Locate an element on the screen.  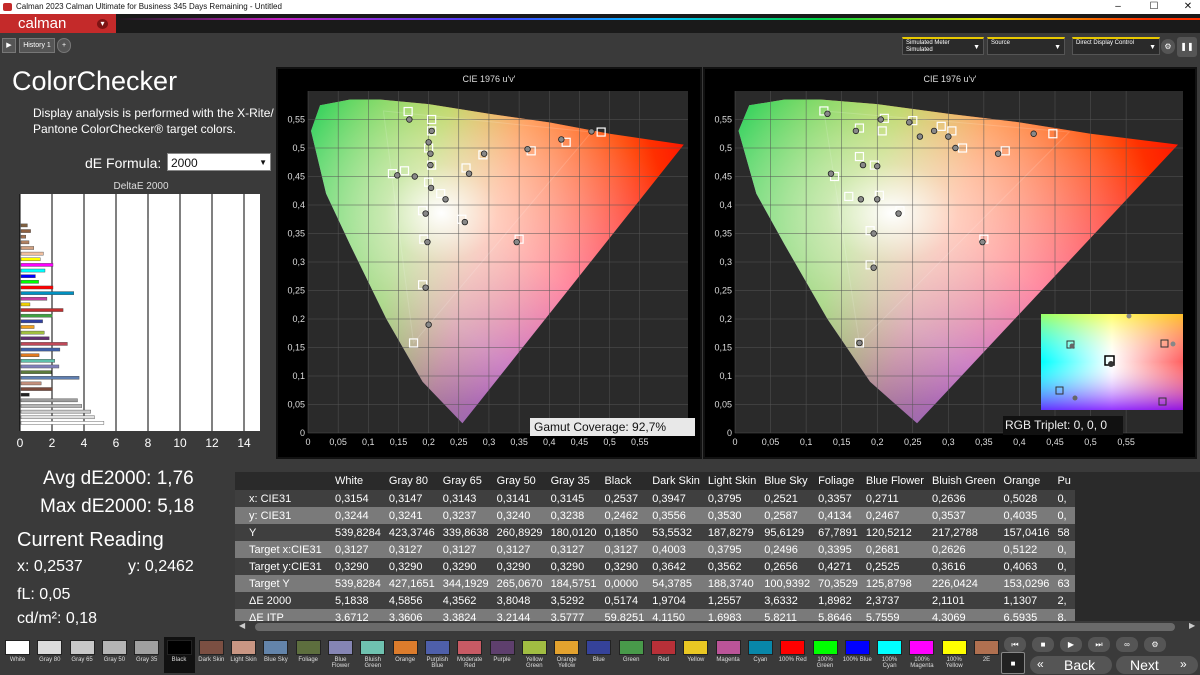
swatch-light-skin: Light Skin is located at coordinates (243, 655).